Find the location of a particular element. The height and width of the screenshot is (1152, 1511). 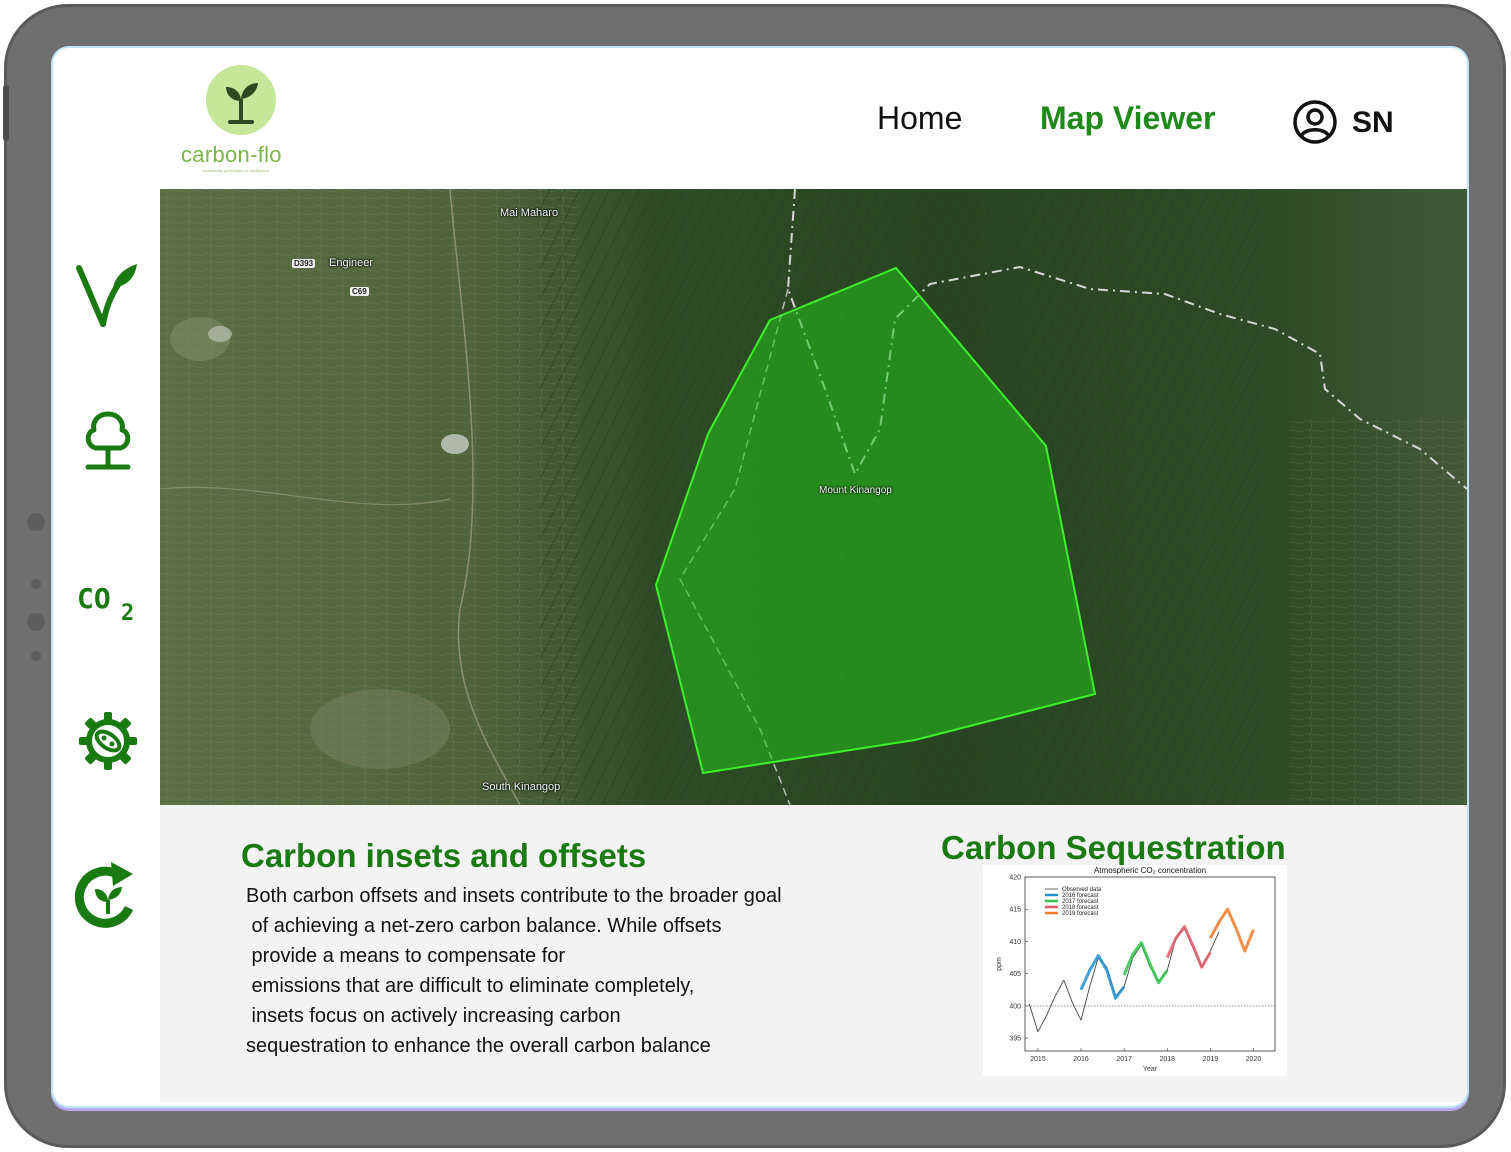

sprout-icon is located at coordinates (242, 103).